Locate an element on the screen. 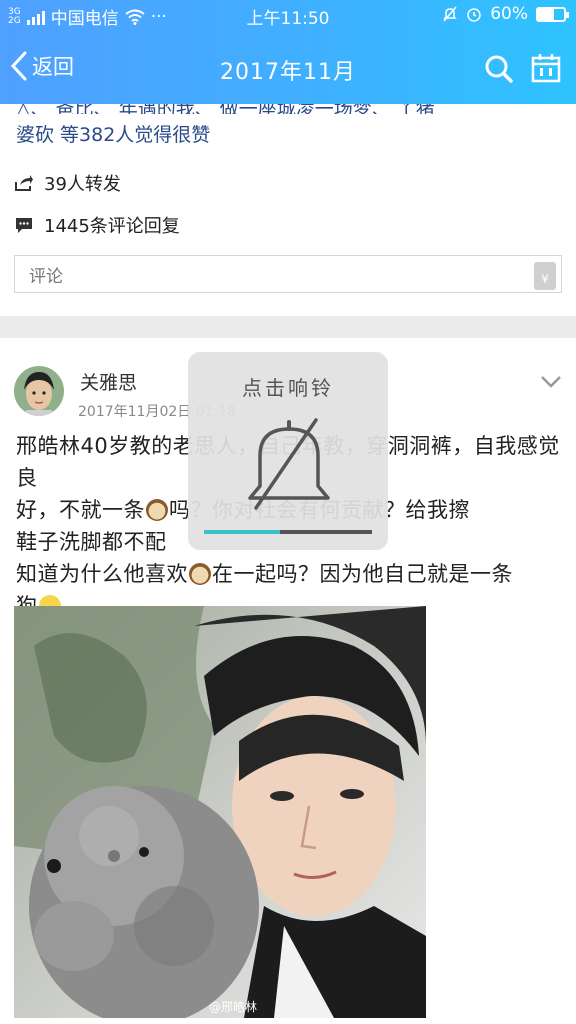  comment-placeholder: 评论 is located at coordinates (46, 277).